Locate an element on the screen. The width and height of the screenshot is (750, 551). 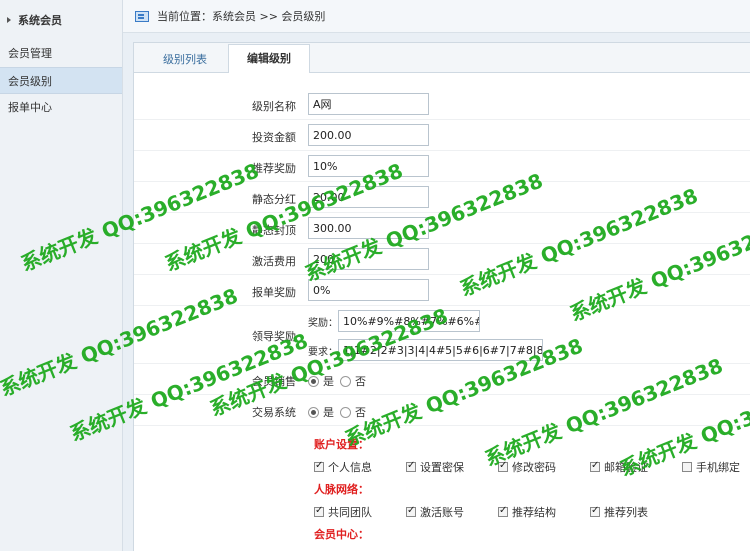
leader-reward-label: 奖励： is located at coordinates (323, 323).